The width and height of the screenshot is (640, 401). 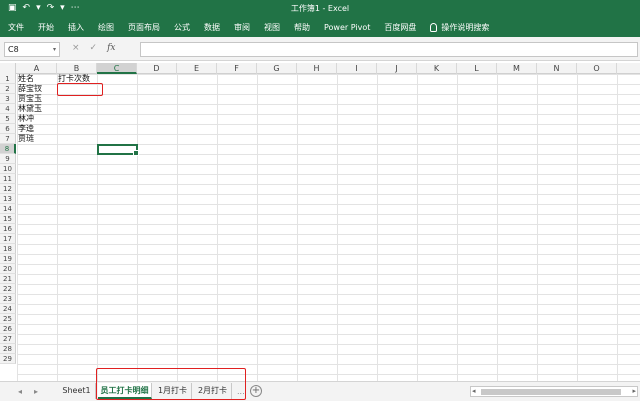 I want to click on insert-function-icon: fx, so click(x=111, y=48).